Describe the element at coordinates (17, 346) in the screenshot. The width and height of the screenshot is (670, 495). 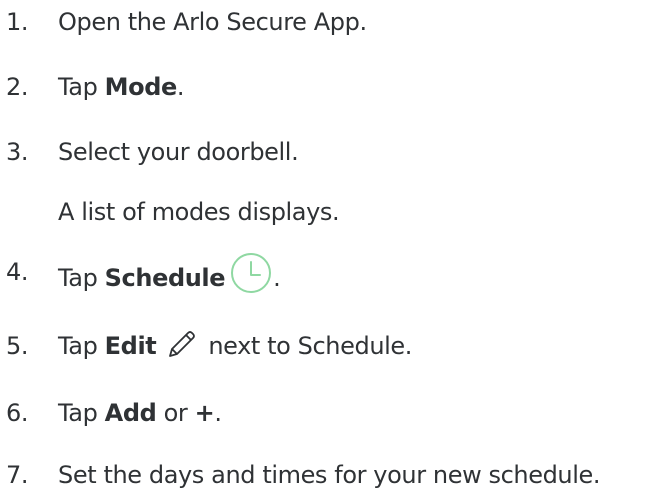
I see `step-number: 5.` at that location.